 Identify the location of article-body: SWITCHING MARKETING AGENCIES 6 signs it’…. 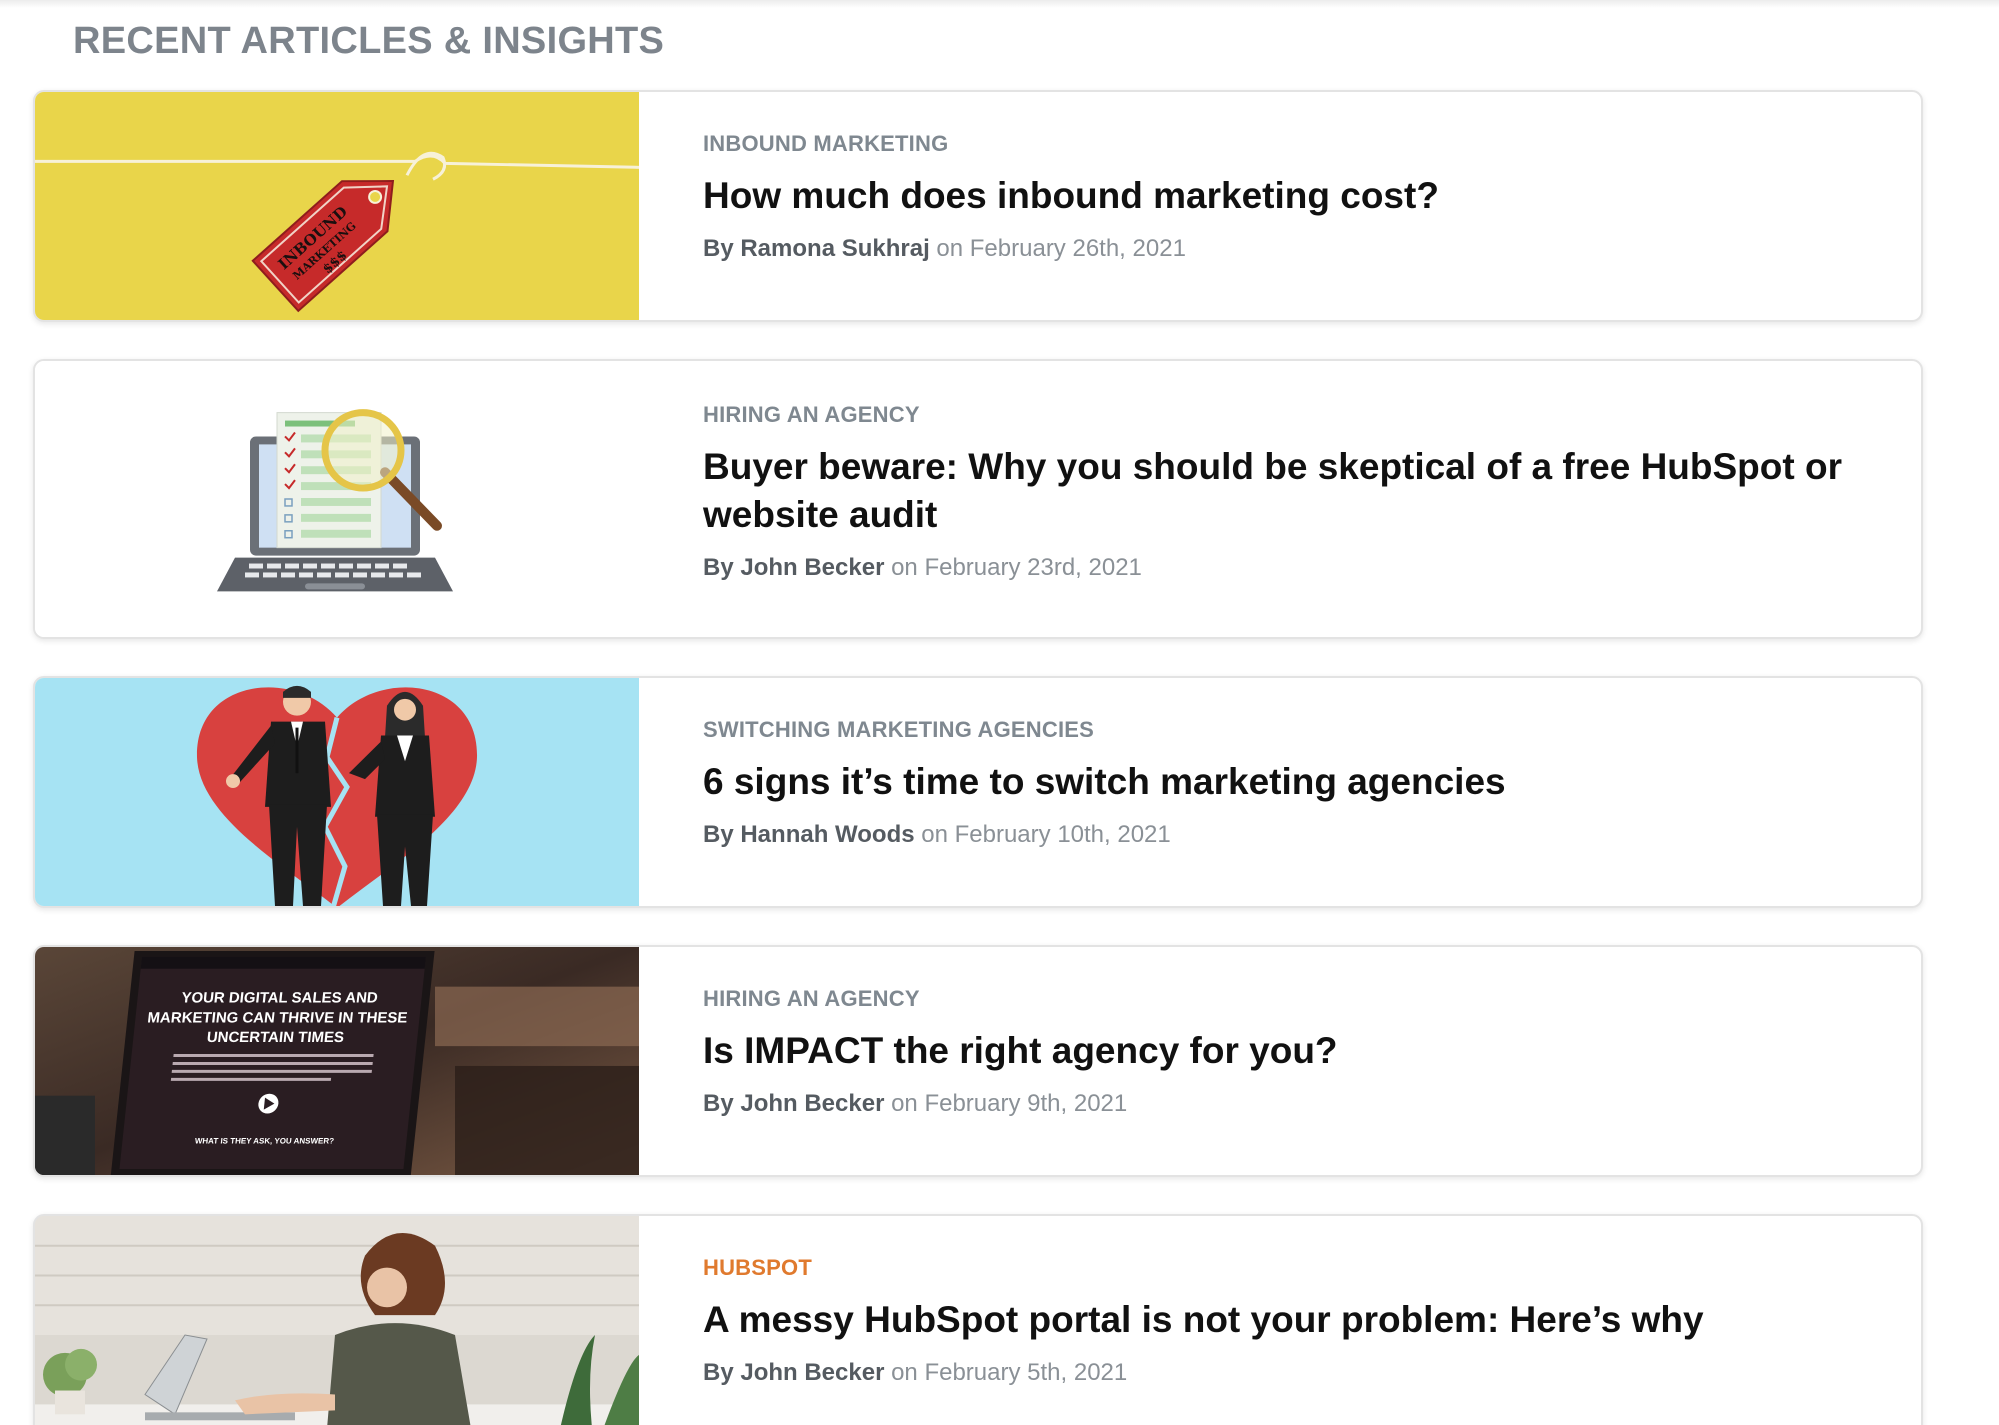
(1292, 783).